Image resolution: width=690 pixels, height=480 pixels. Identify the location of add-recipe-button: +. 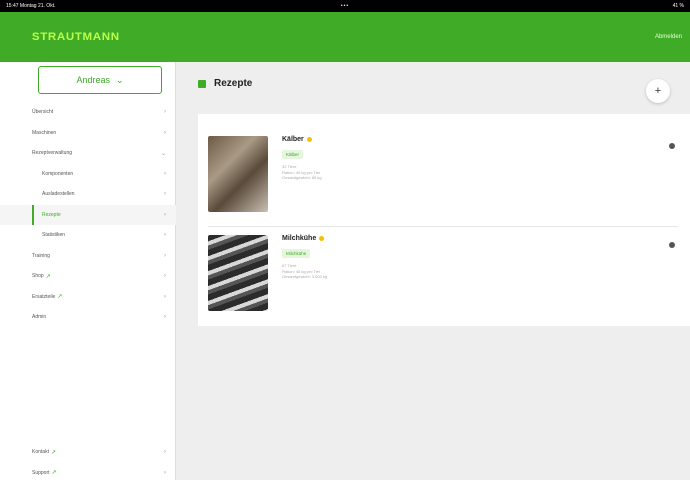
(658, 91).